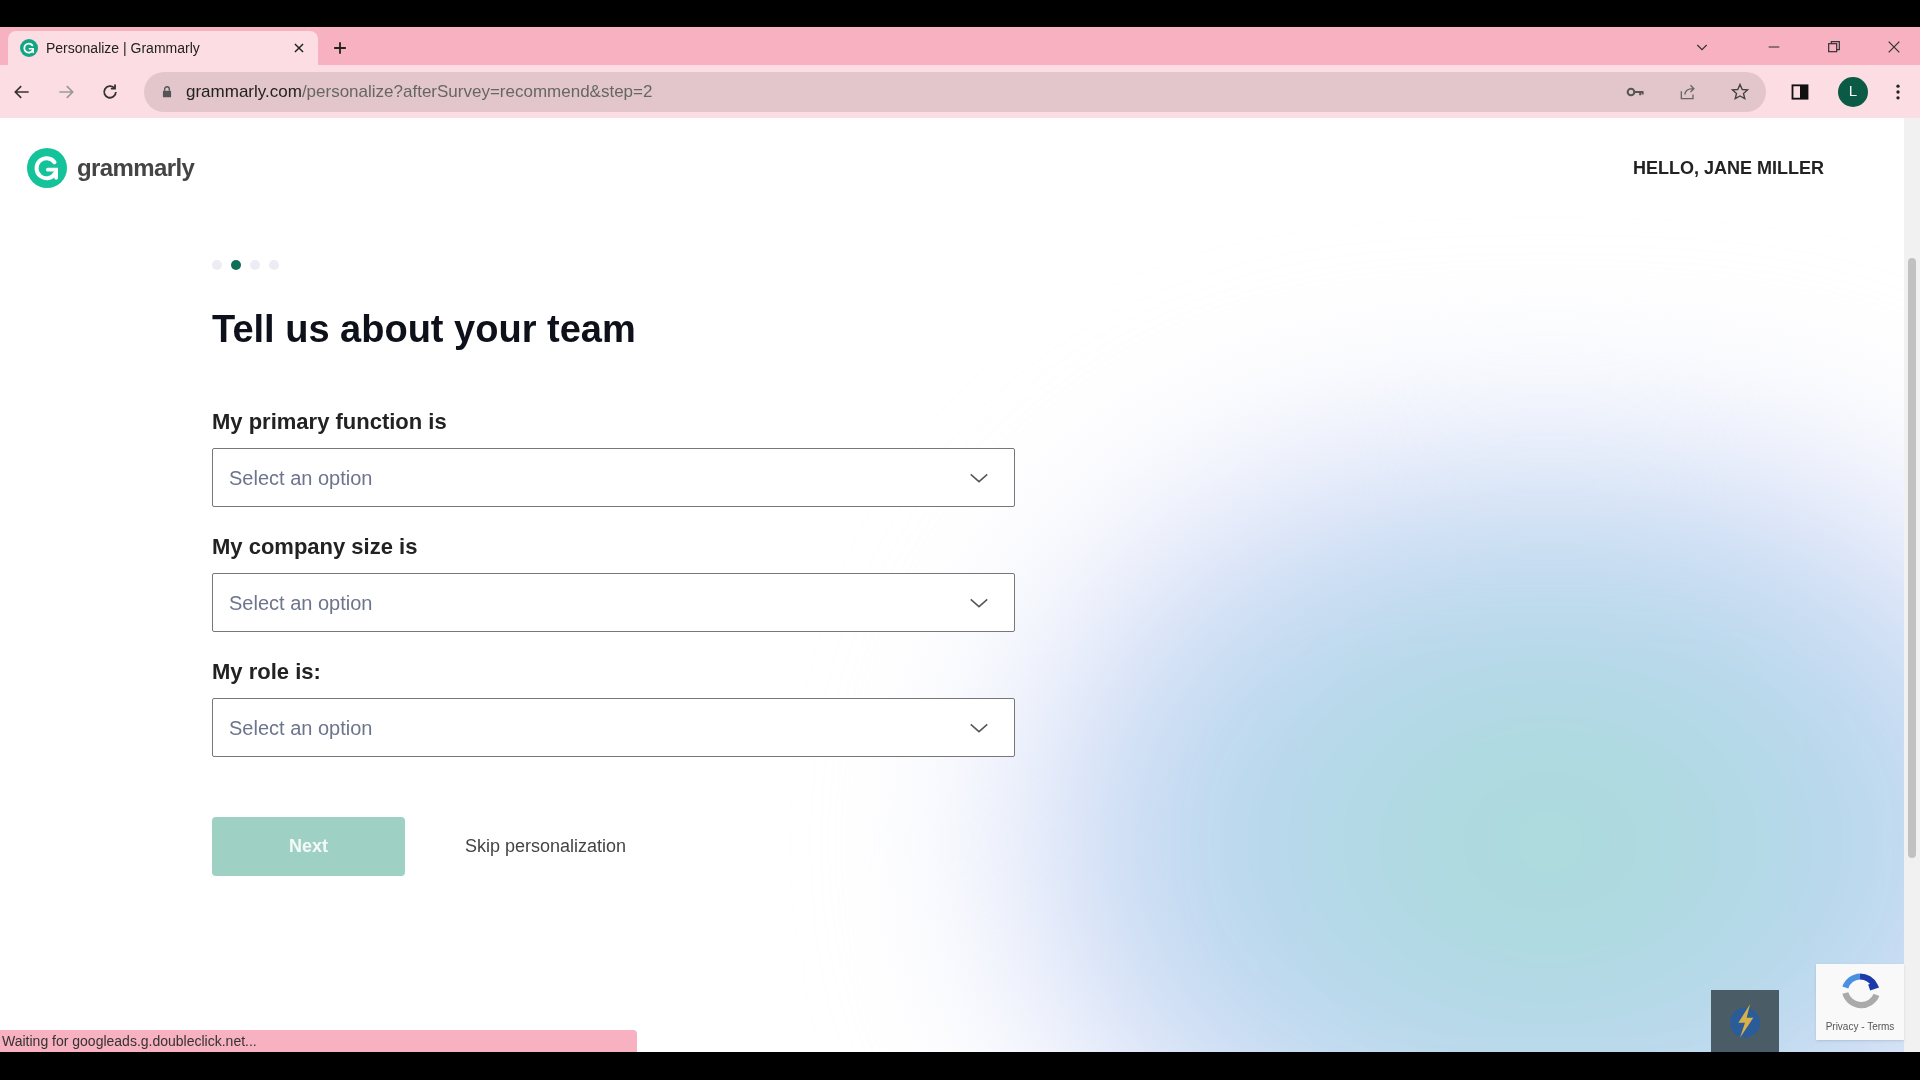  I want to click on profile-avatar: L, so click(1853, 91).